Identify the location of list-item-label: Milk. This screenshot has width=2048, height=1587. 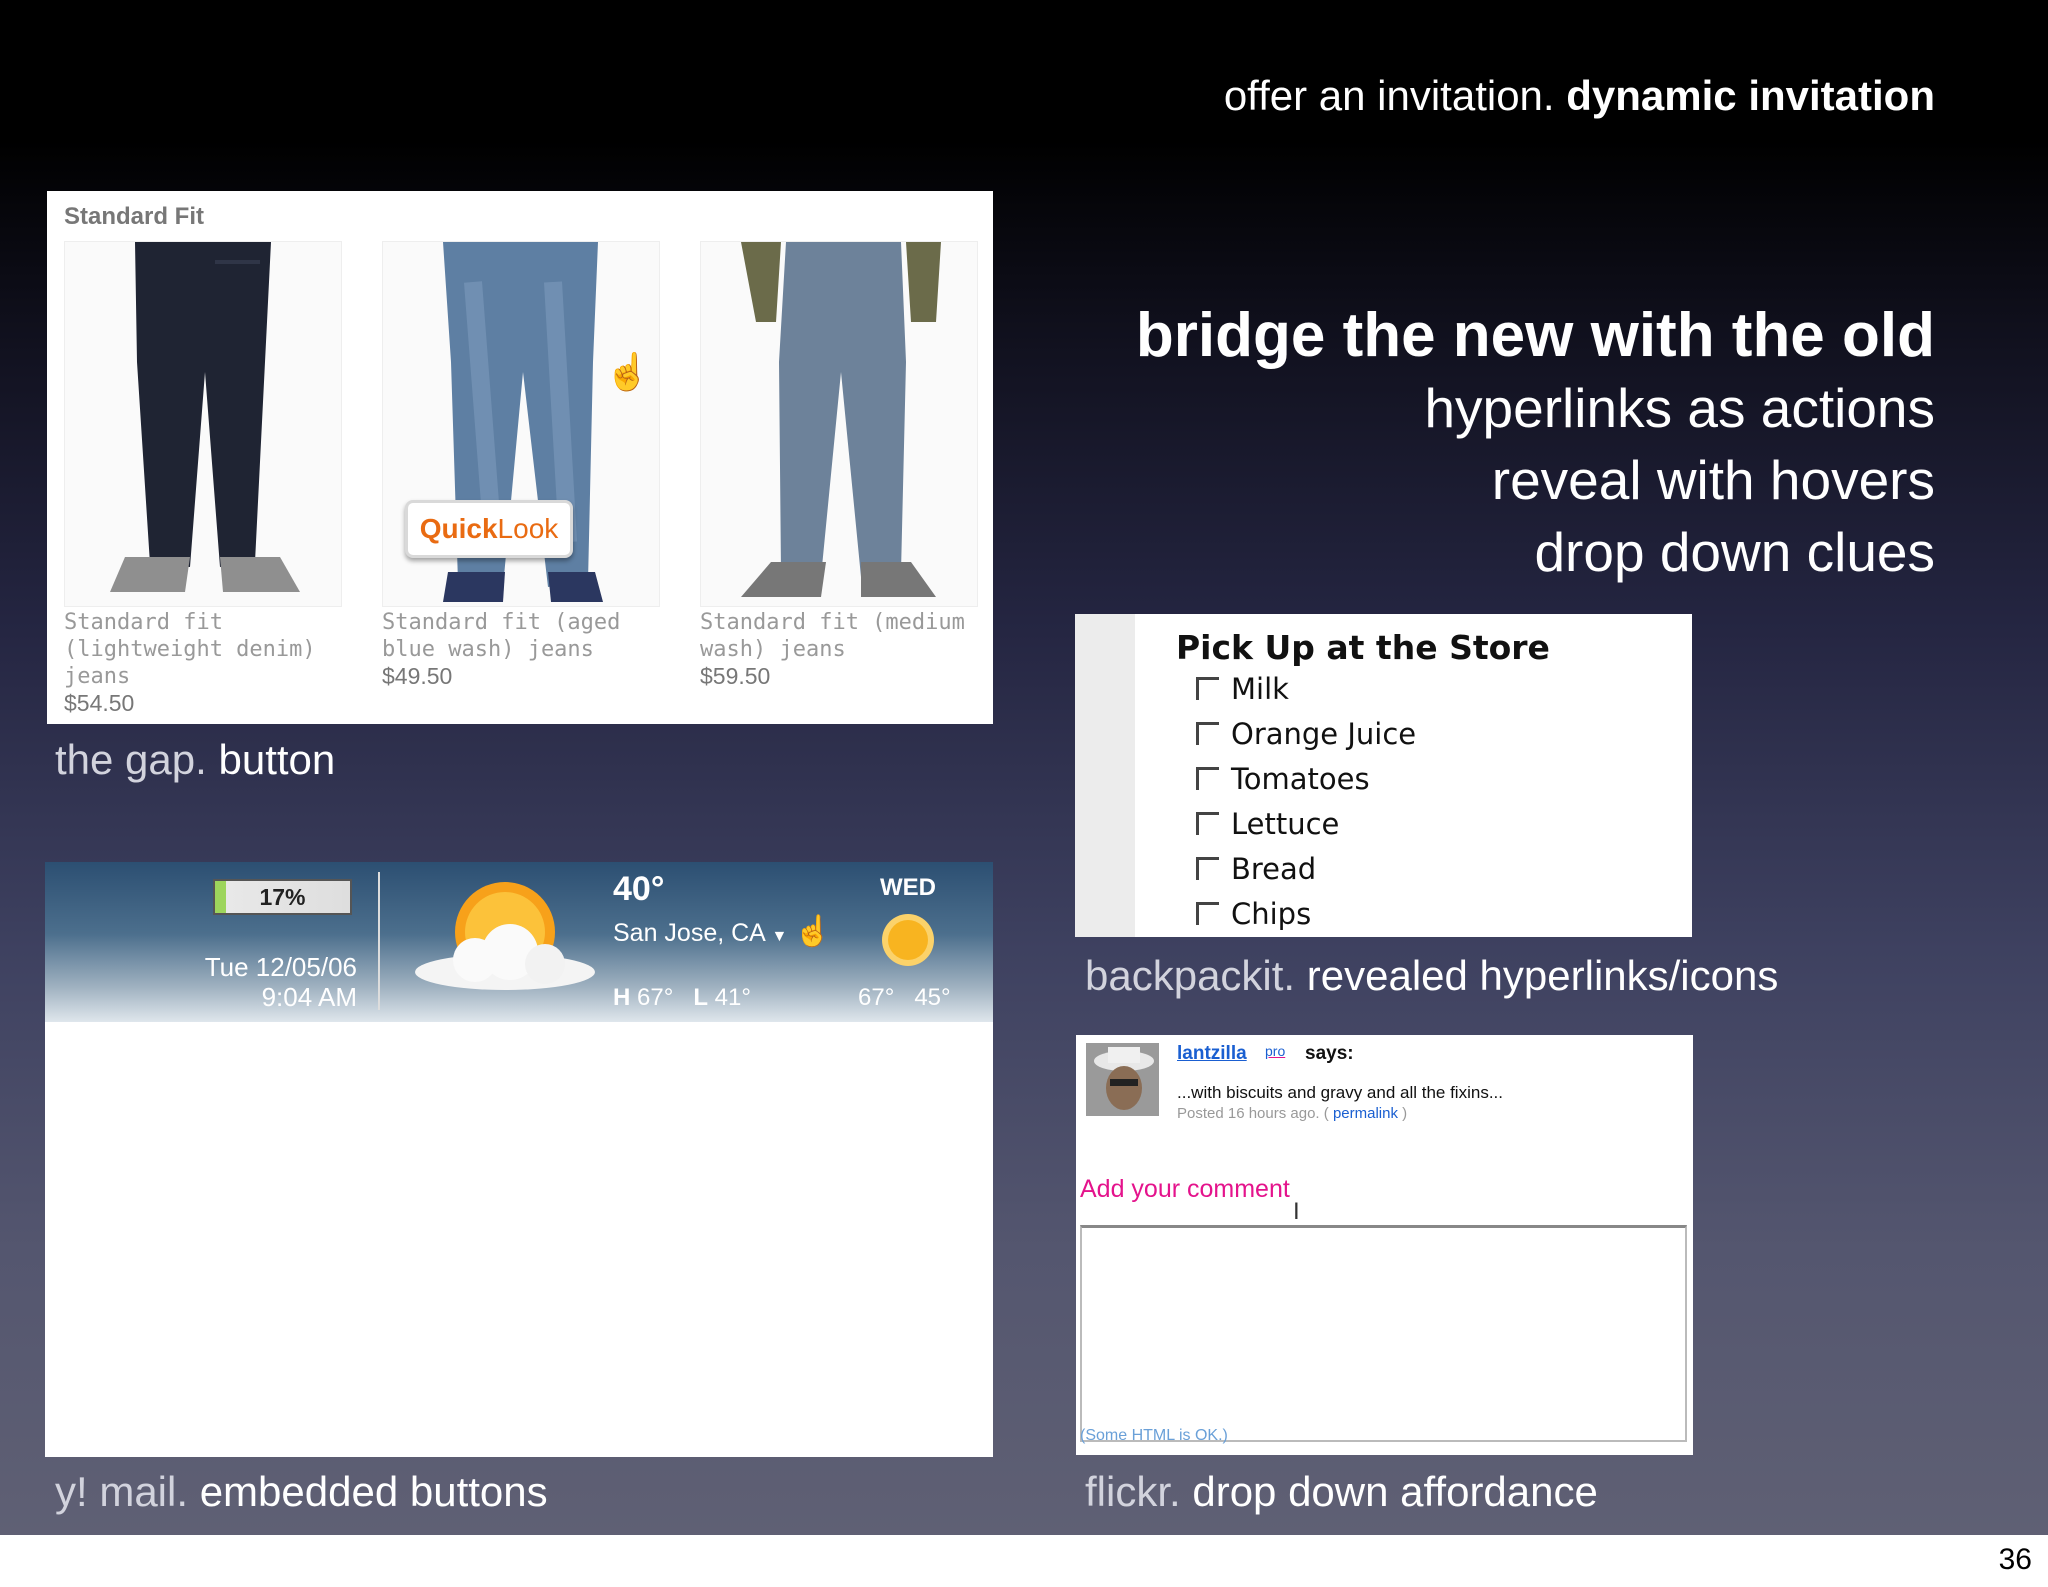
(1260, 689).